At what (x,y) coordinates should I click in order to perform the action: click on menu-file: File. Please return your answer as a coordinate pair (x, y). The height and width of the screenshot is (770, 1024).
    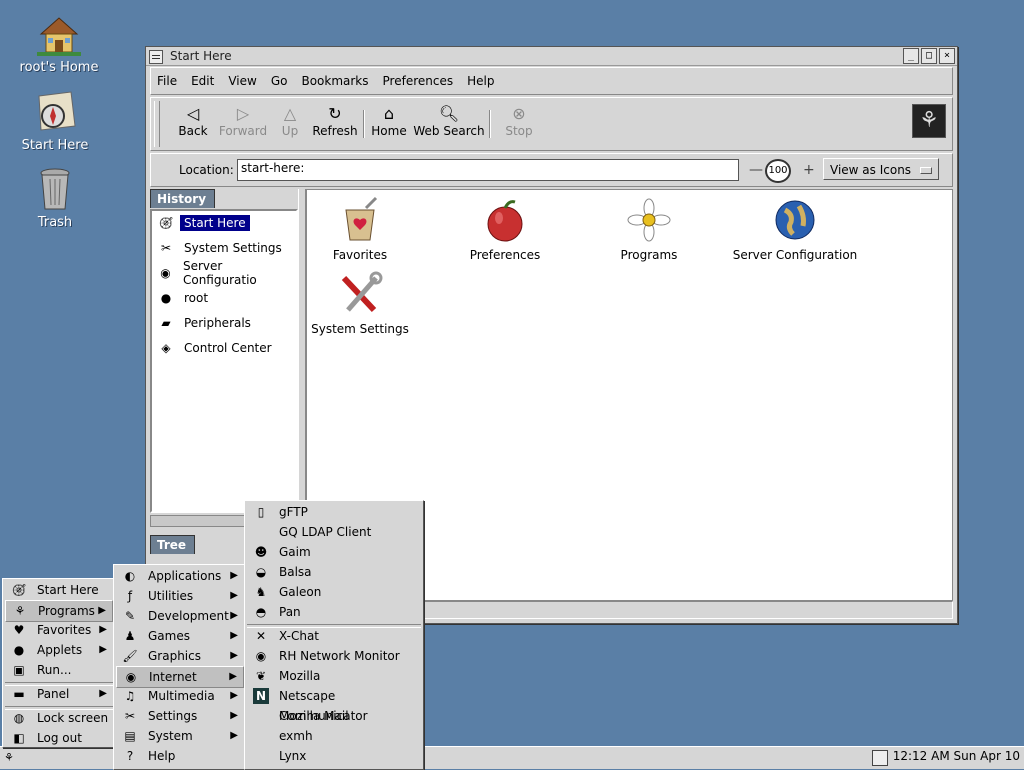
    Looking at the image, I should click on (167, 81).